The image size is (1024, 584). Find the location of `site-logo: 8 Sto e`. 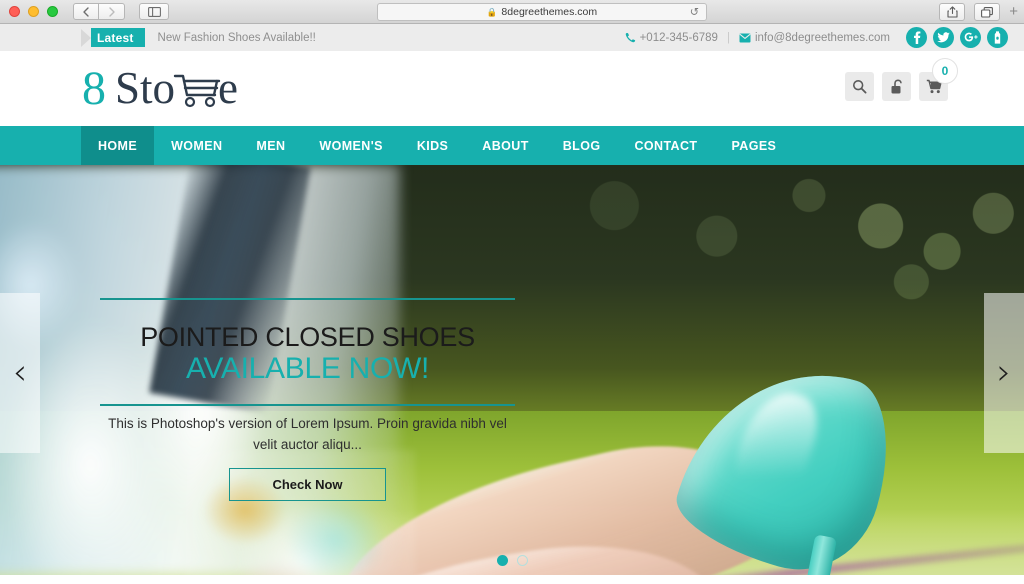

site-logo: 8 Sto e is located at coordinates (160, 88).